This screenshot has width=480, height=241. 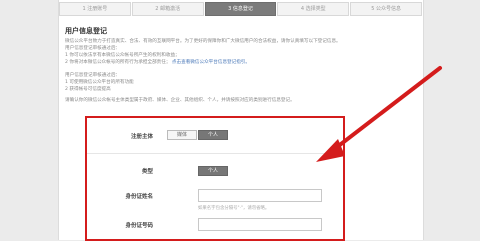 What do you see at coordinates (384, 111) in the screenshot?
I see `arrow-shaft` at bounding box center [384, 111].